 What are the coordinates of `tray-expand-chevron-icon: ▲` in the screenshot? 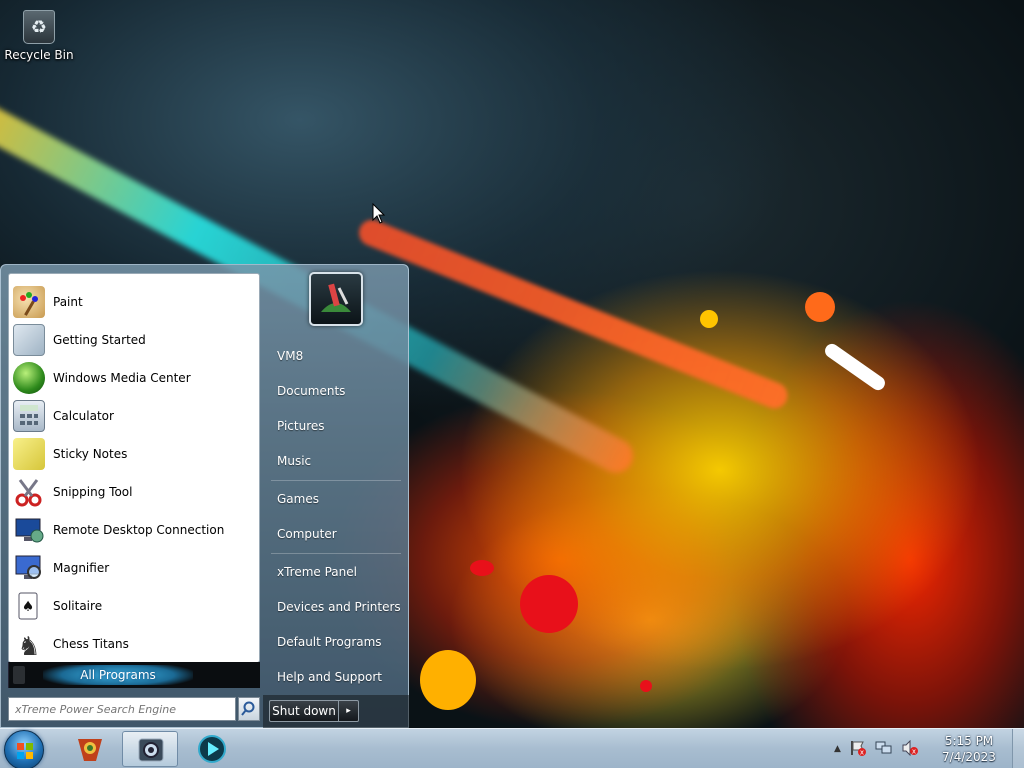 It's located at (837, 749).